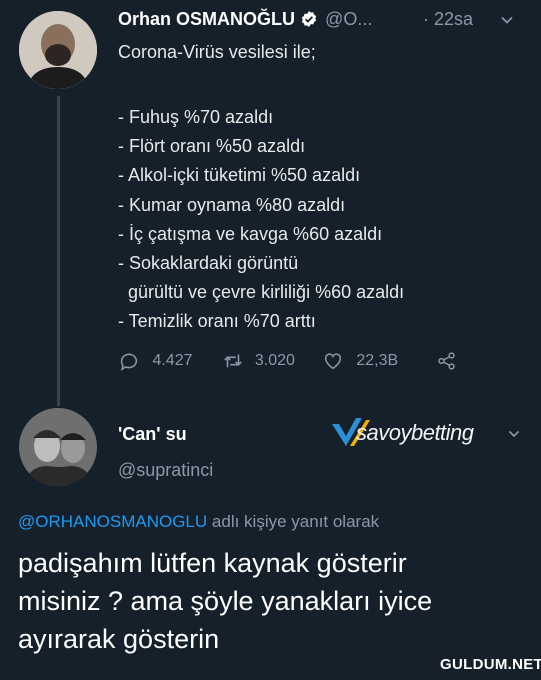 The height and width of the screenshot is (680, 541). I want to click on share-icon, so click(447, 361).